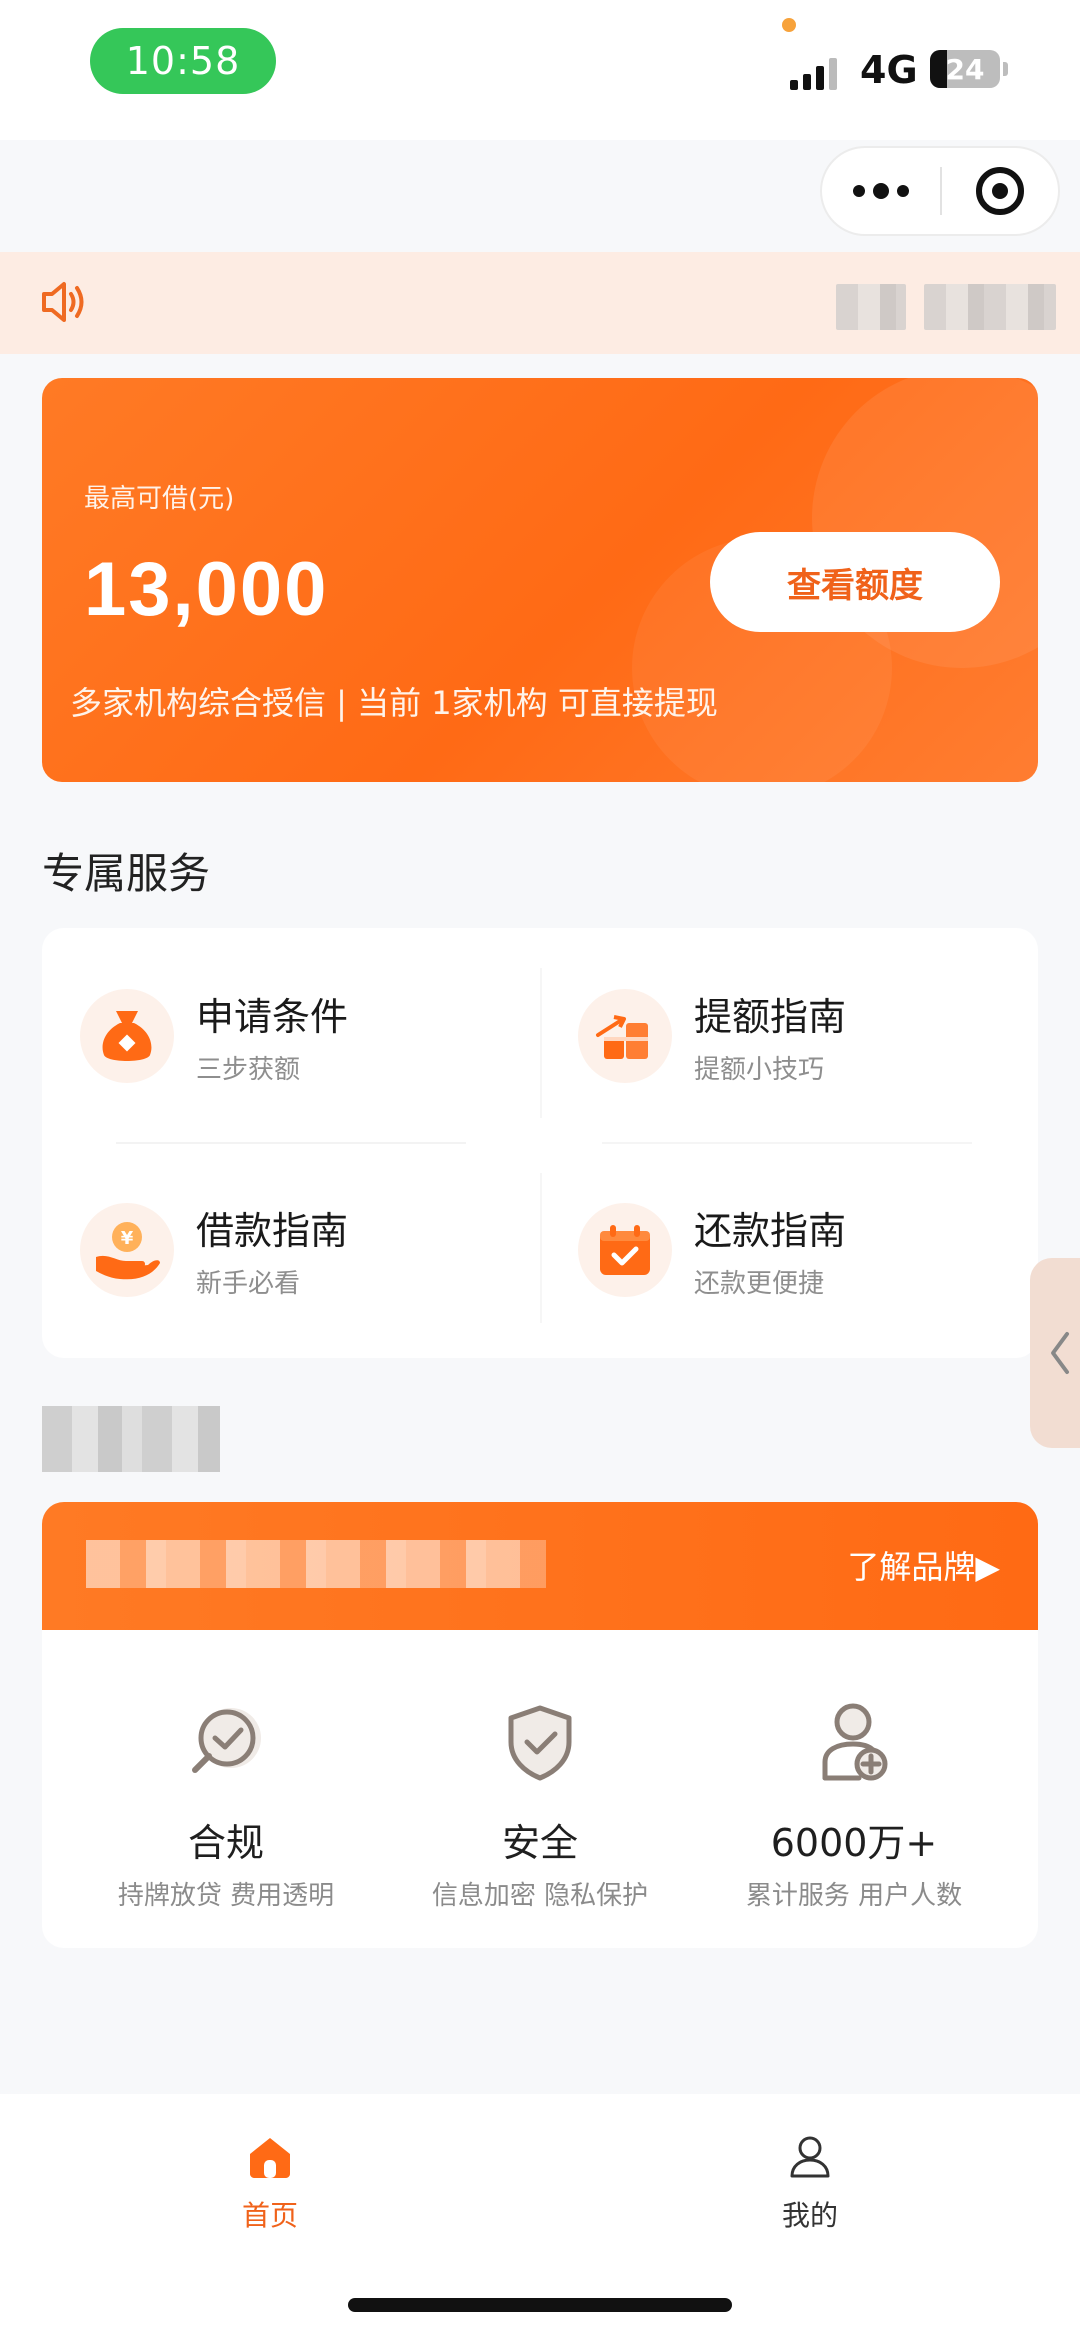 The height and width of the screenshot is (2337, 1080). I want to click on service-title: 还款指南, so click(770, 1231).